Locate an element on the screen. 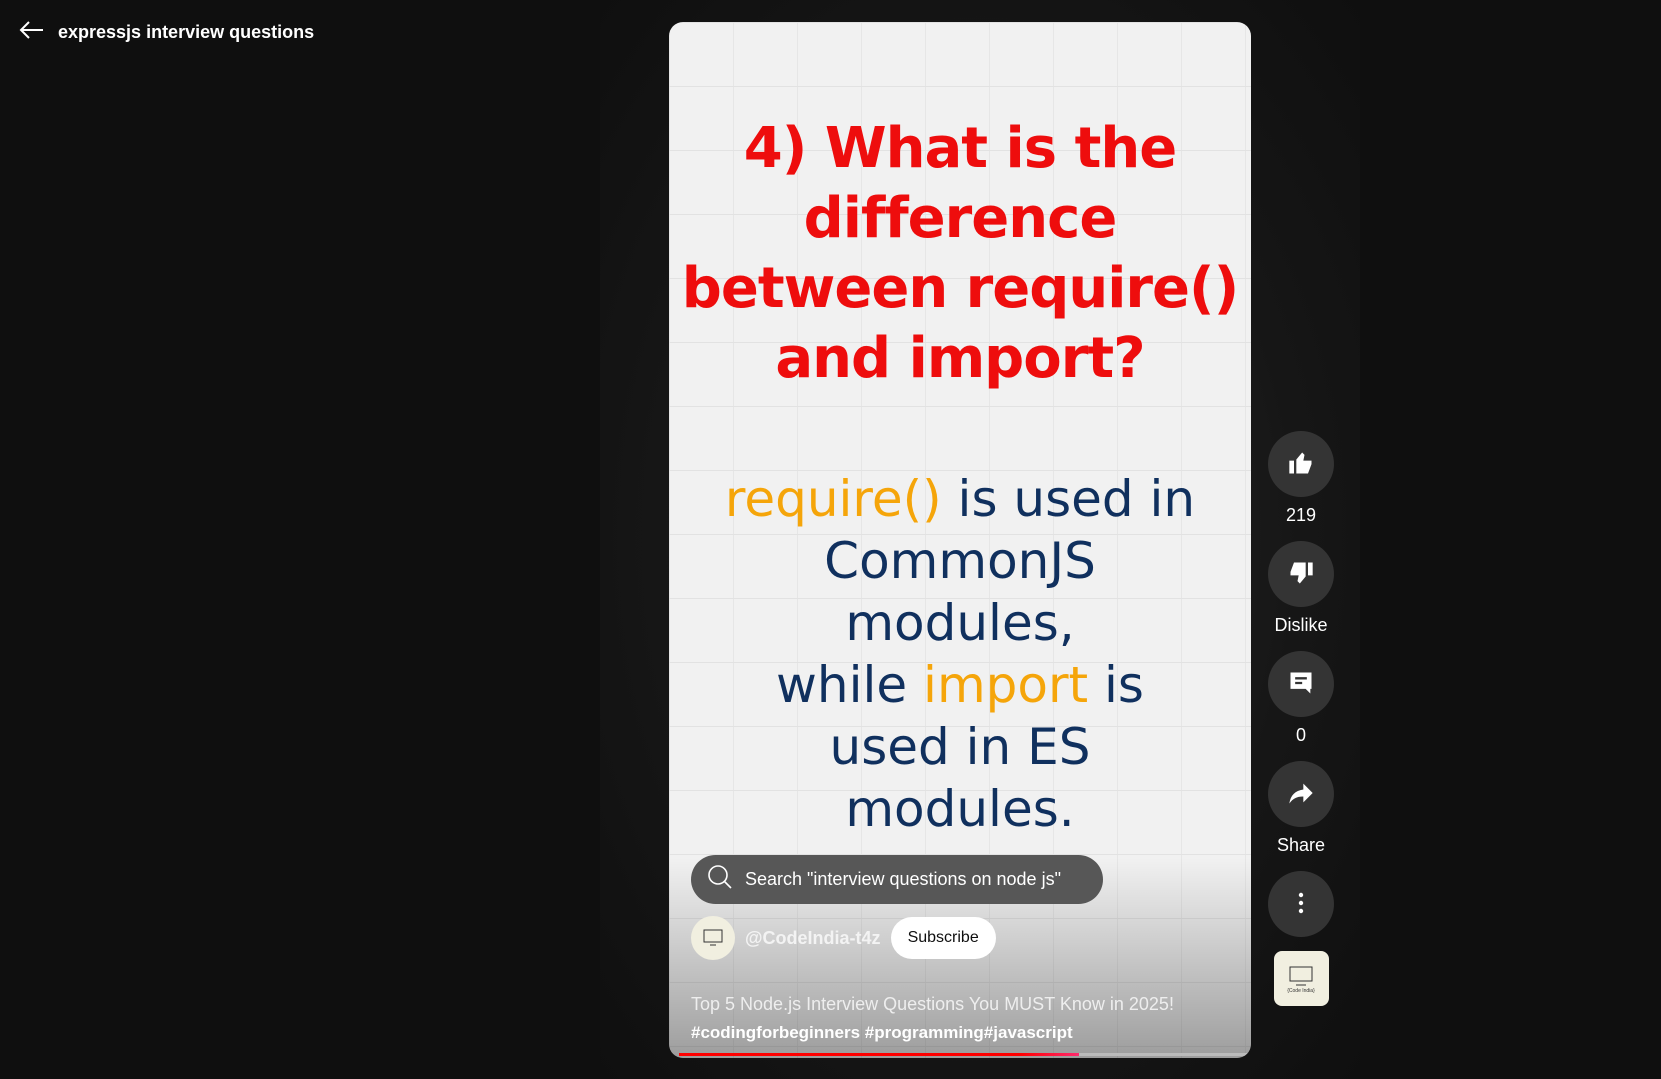  question-line: and import? is located at coordinates (960, 358).